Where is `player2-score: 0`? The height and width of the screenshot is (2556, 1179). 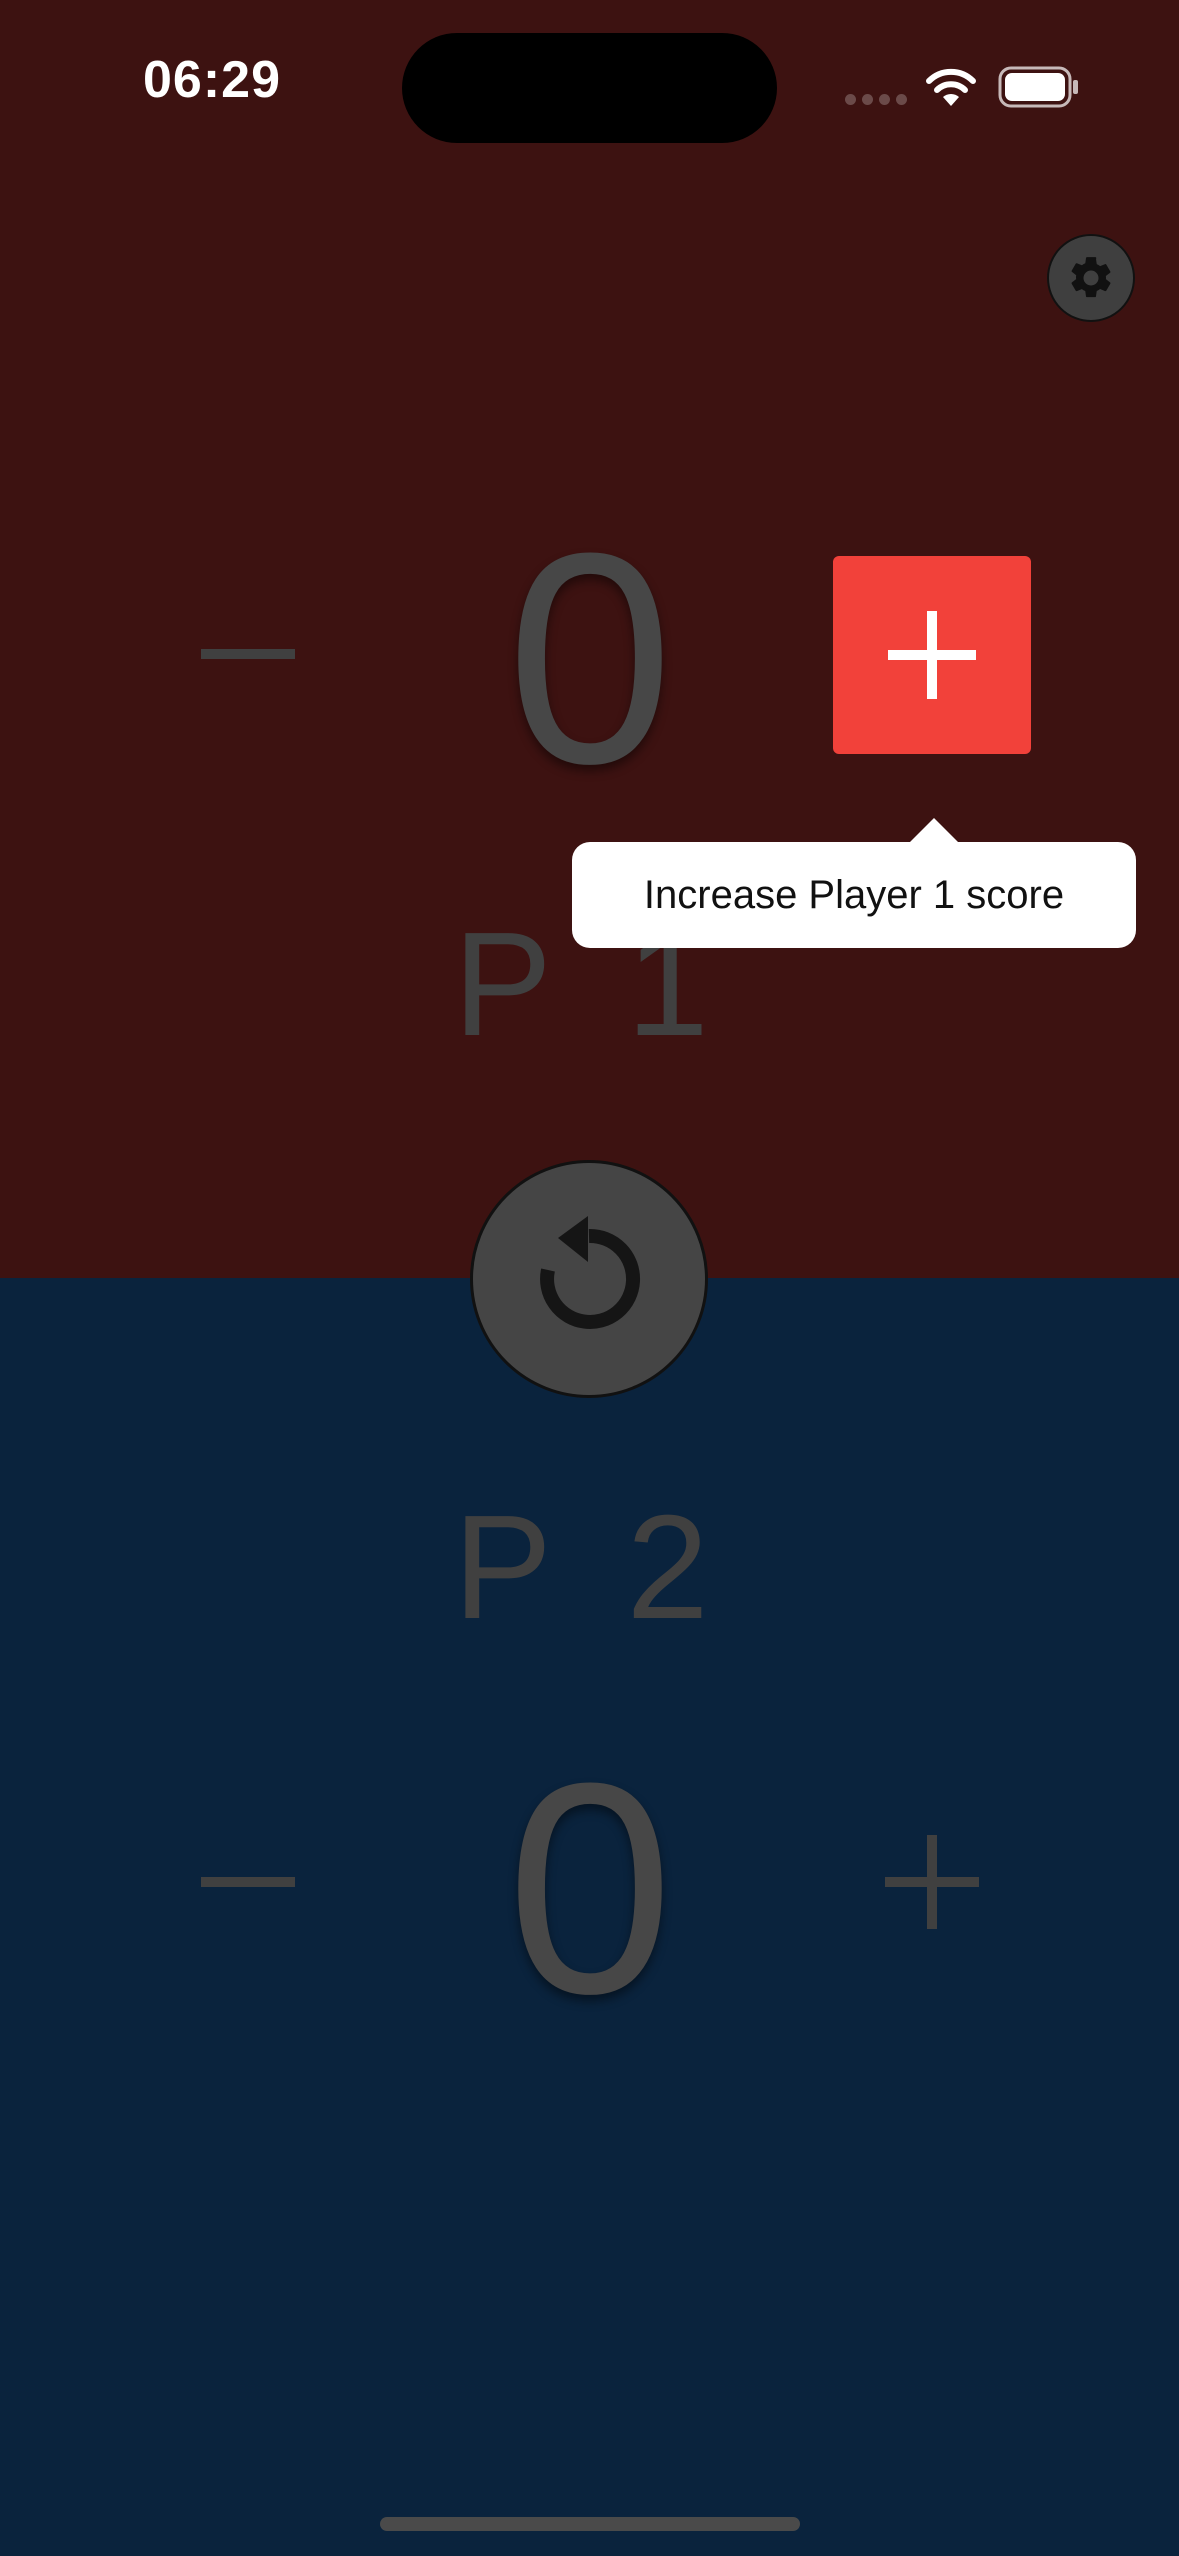 player2-score: 0 is located at coordinates (590, 1888).